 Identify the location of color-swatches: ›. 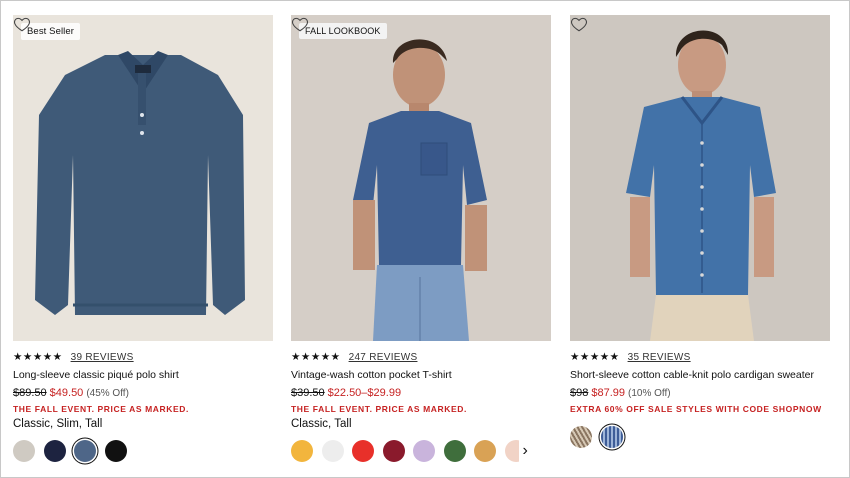
(421, 451).